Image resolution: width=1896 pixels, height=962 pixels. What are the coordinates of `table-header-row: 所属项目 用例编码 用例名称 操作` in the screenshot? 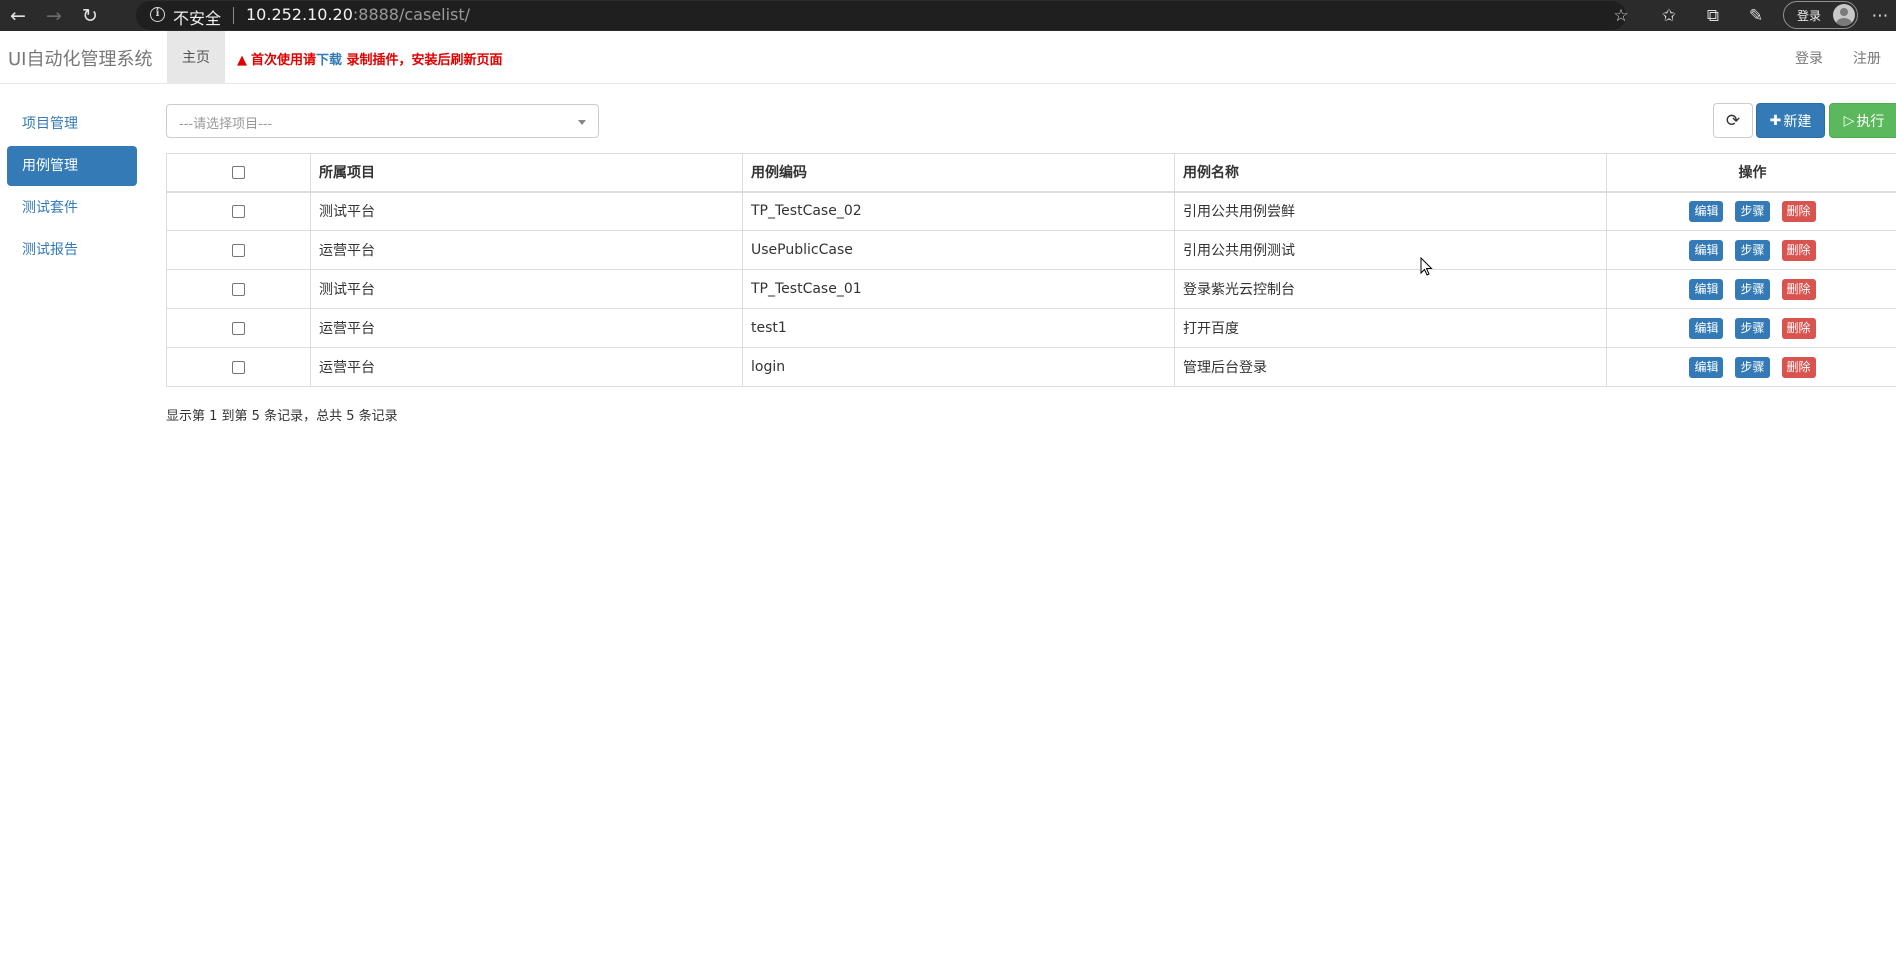 It's located at (1031, 173).